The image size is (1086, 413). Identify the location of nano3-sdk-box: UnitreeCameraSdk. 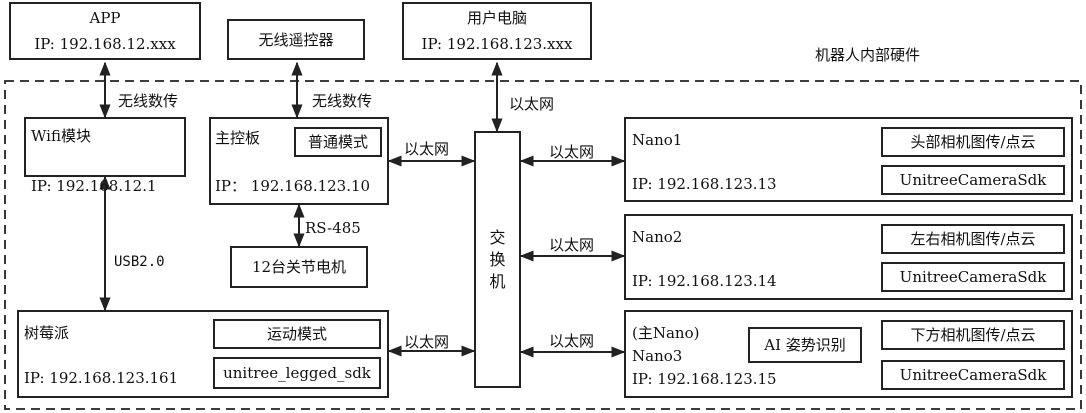
(973, 375).